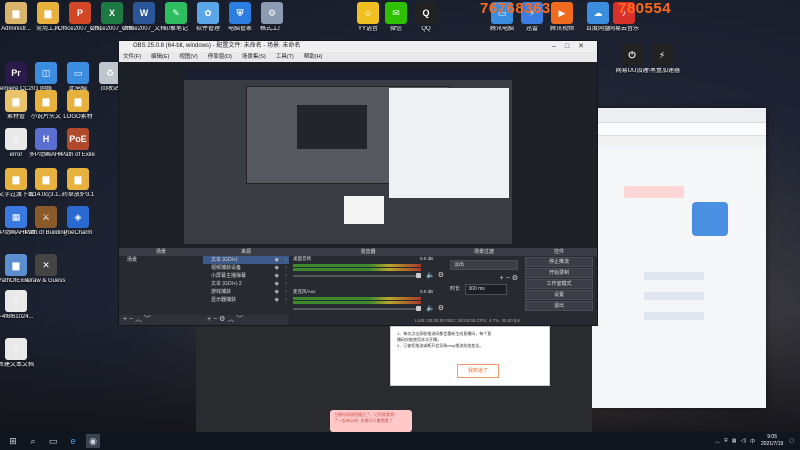  Describe the element at coordinates (246, 260) in the screenshot. I see `source-item: 文本 (GDI+) ◉ ▫` at that location.